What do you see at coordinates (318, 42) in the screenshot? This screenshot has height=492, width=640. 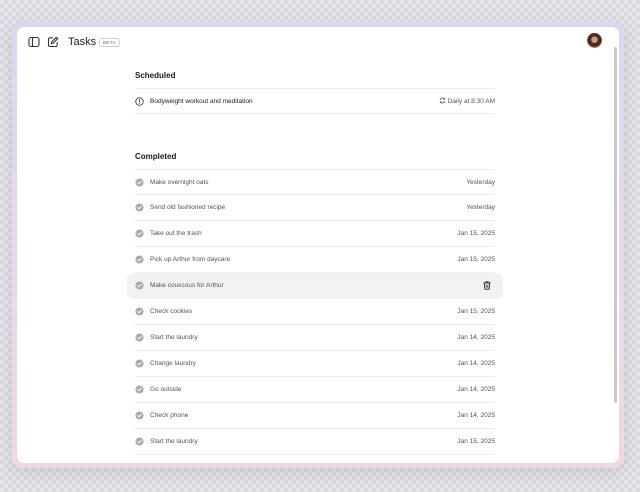 I see `top-bar: Tasks BETA` at bounding box center [318, 42].